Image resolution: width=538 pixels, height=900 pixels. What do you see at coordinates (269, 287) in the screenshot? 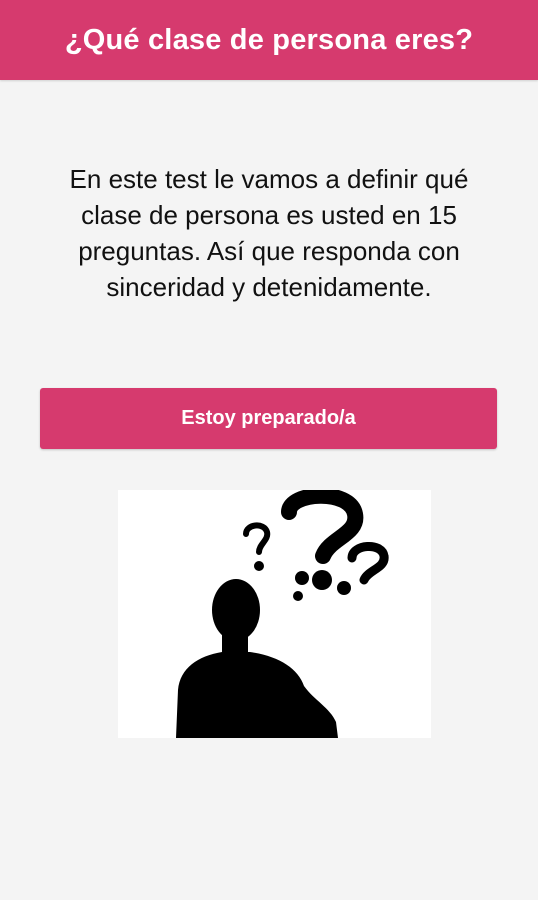
I see `intro-line-4: sinceridad y detenidamente.` at bounding box center [269, 287].